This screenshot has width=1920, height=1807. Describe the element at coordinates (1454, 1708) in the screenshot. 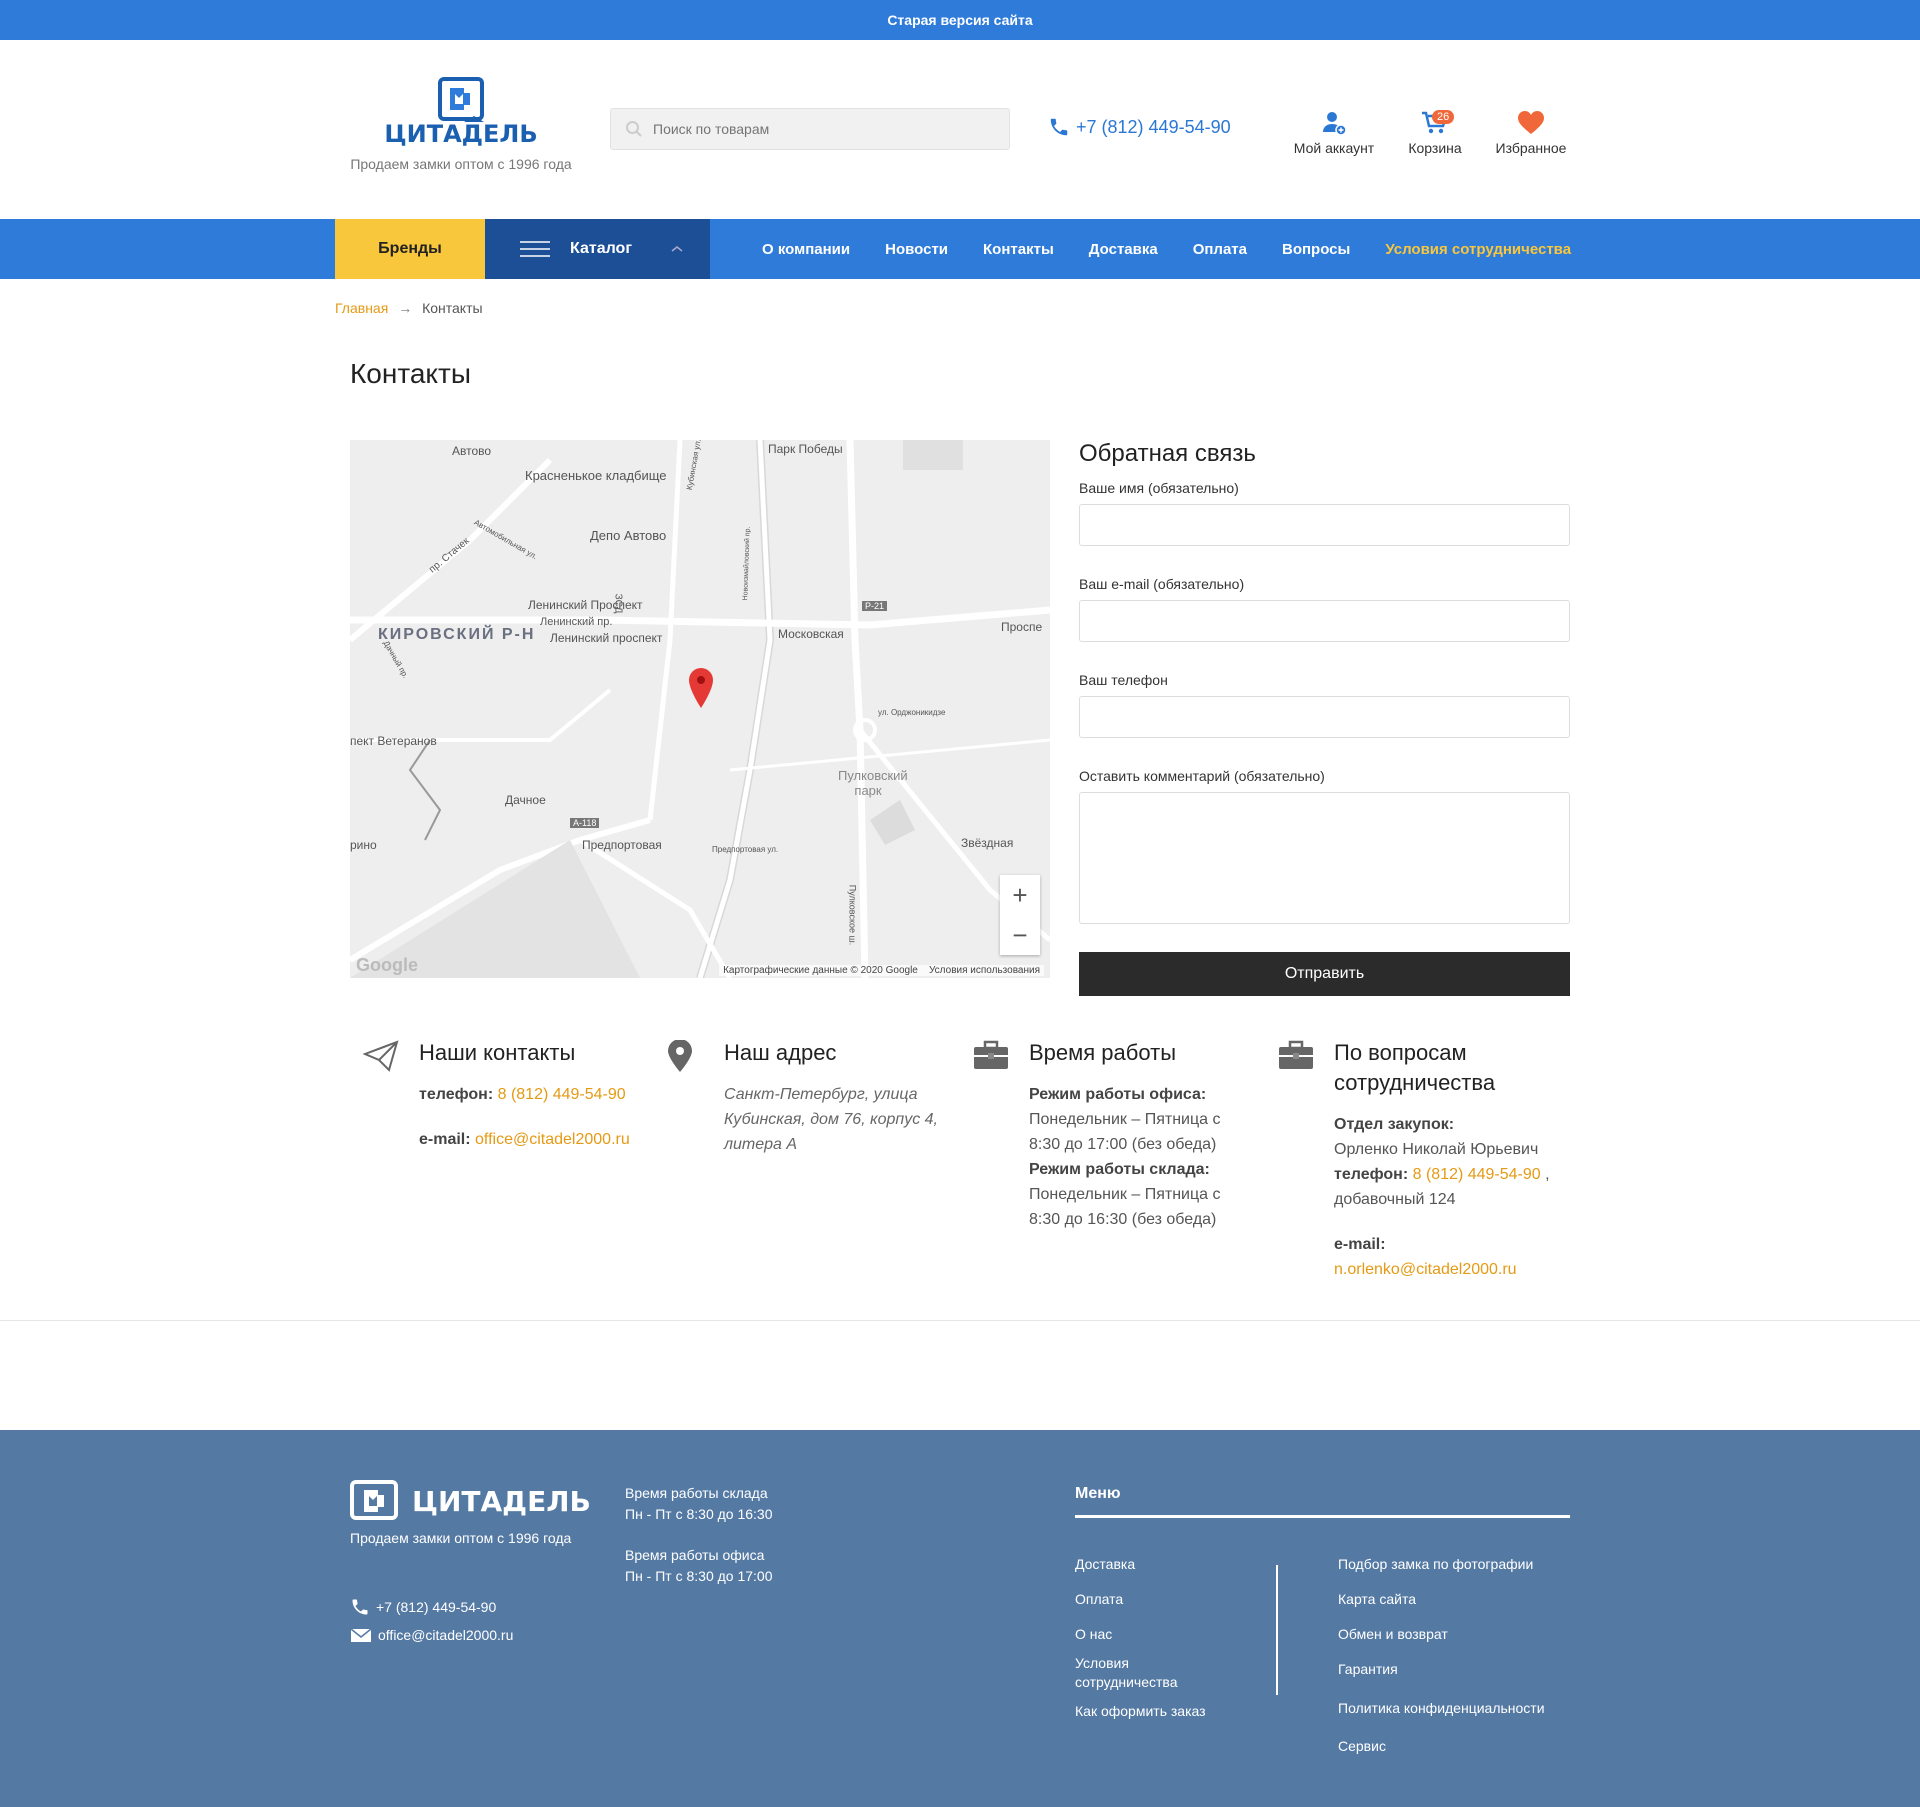

I see `footer-link-privacy: Политика конфиденциальности` at that location.